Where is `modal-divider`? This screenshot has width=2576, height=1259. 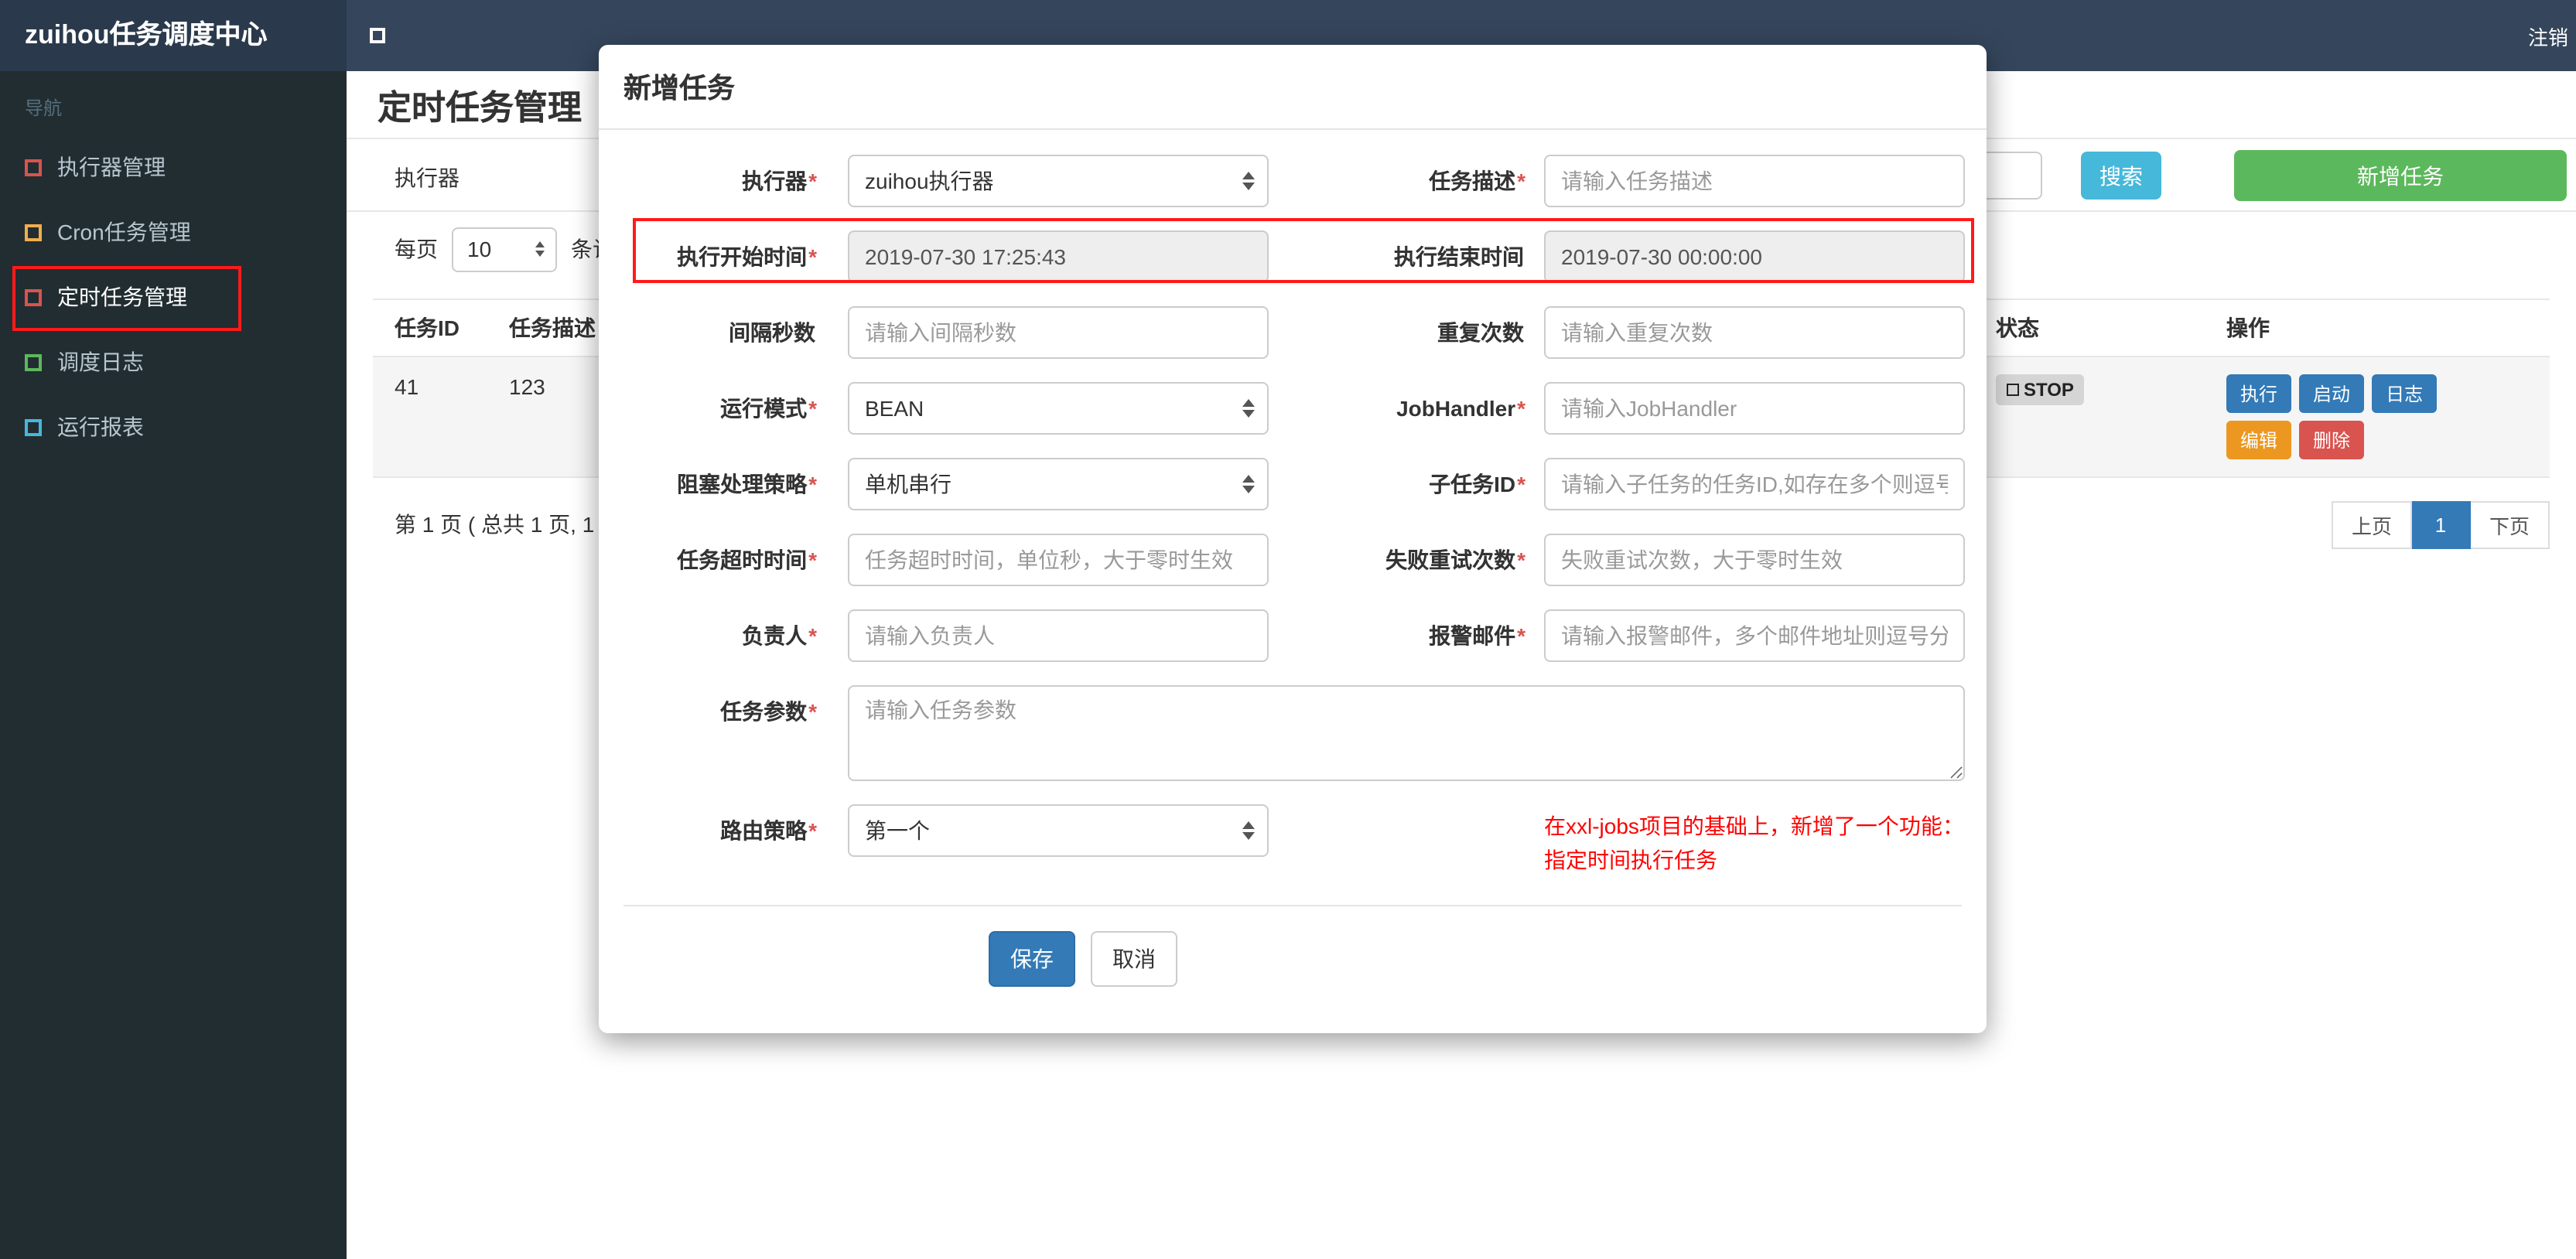
modal-divider is located at coordinates (1293, 905).